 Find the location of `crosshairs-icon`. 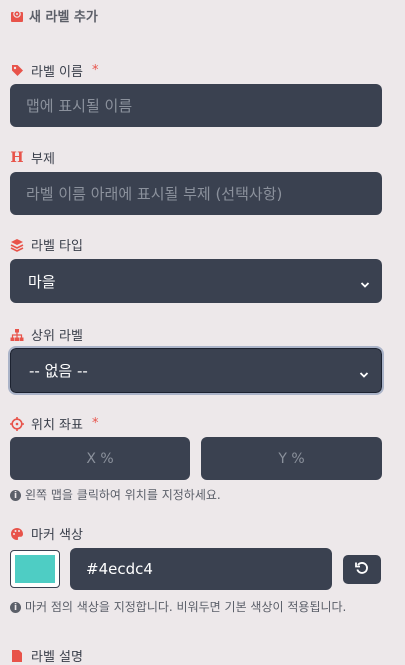

crosshairs-icon is located at coordinates (17, 423).